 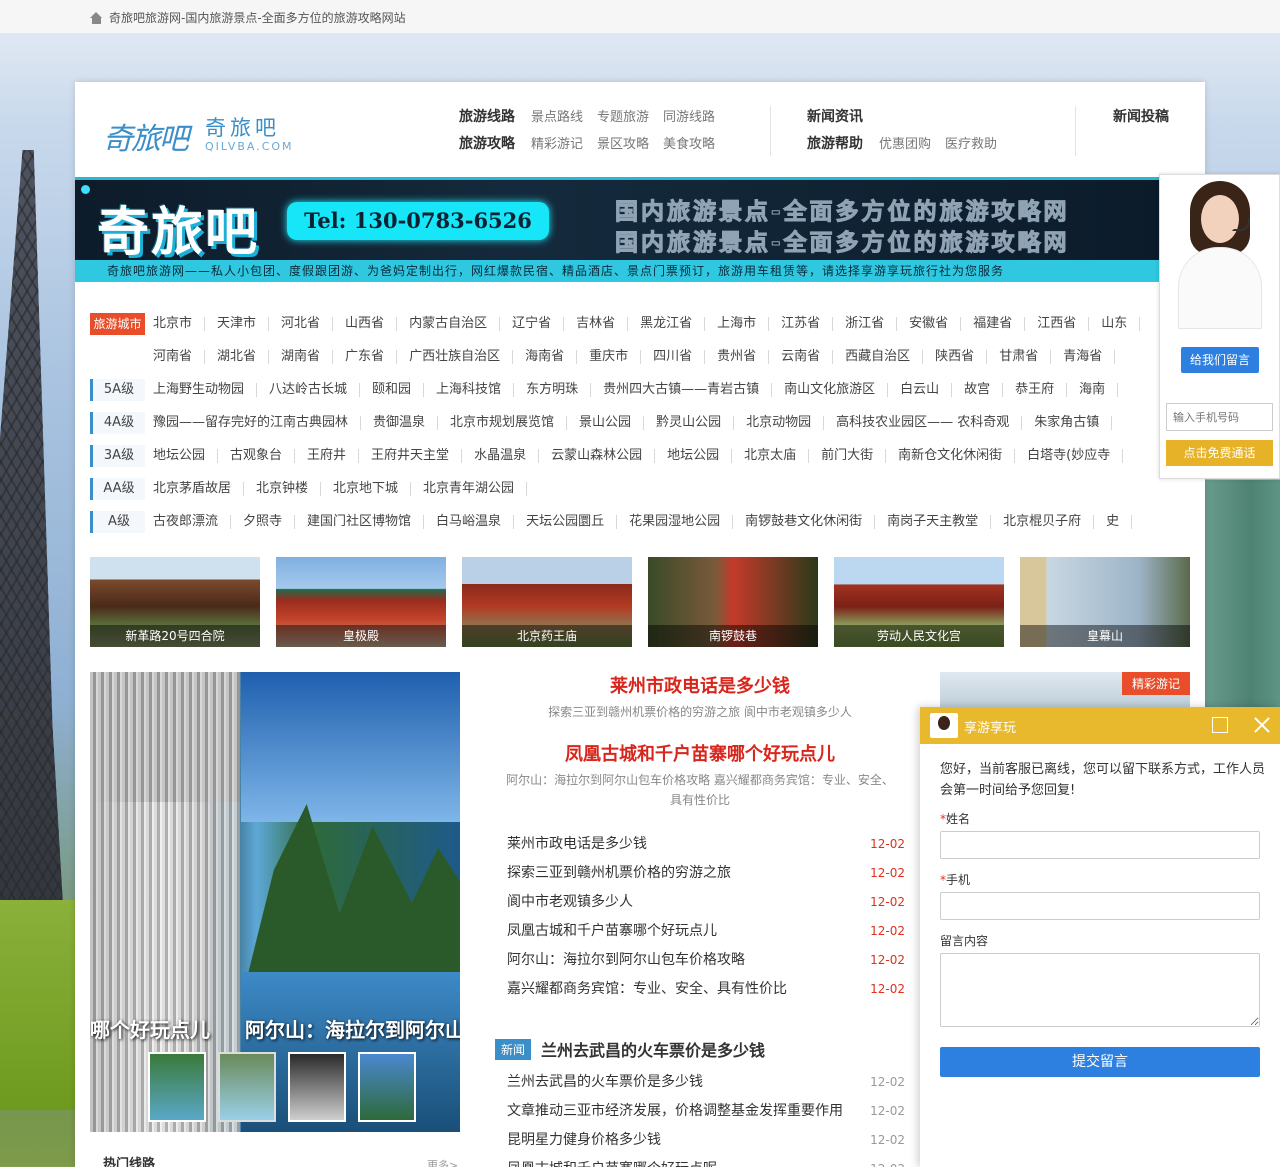 What do you see at coordinates (1100, 990) in the screenshot?
I see `message-textarea` at bounding box center [1100, 990].